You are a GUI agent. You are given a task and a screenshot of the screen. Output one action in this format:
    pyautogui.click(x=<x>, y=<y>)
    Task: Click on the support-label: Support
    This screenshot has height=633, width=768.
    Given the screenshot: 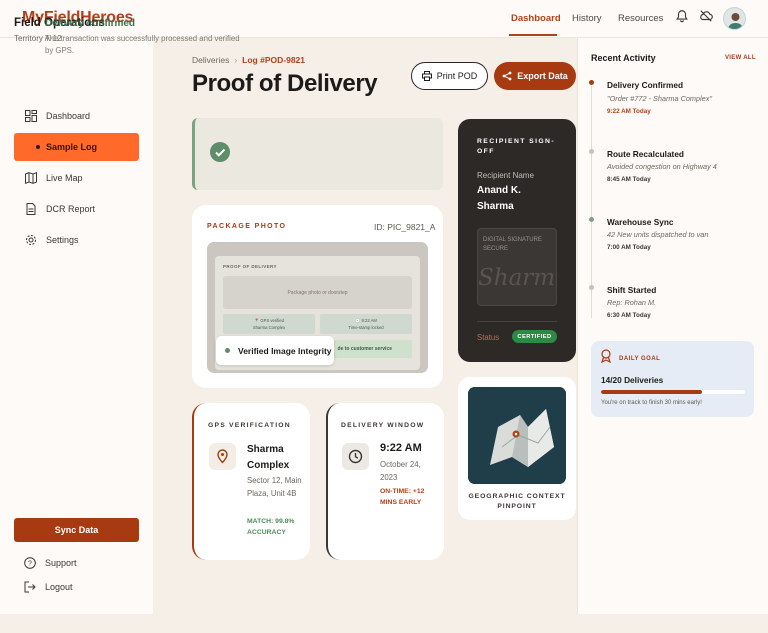 What is the action you would take?
    pyautogui.click(x=61, y=563)
    